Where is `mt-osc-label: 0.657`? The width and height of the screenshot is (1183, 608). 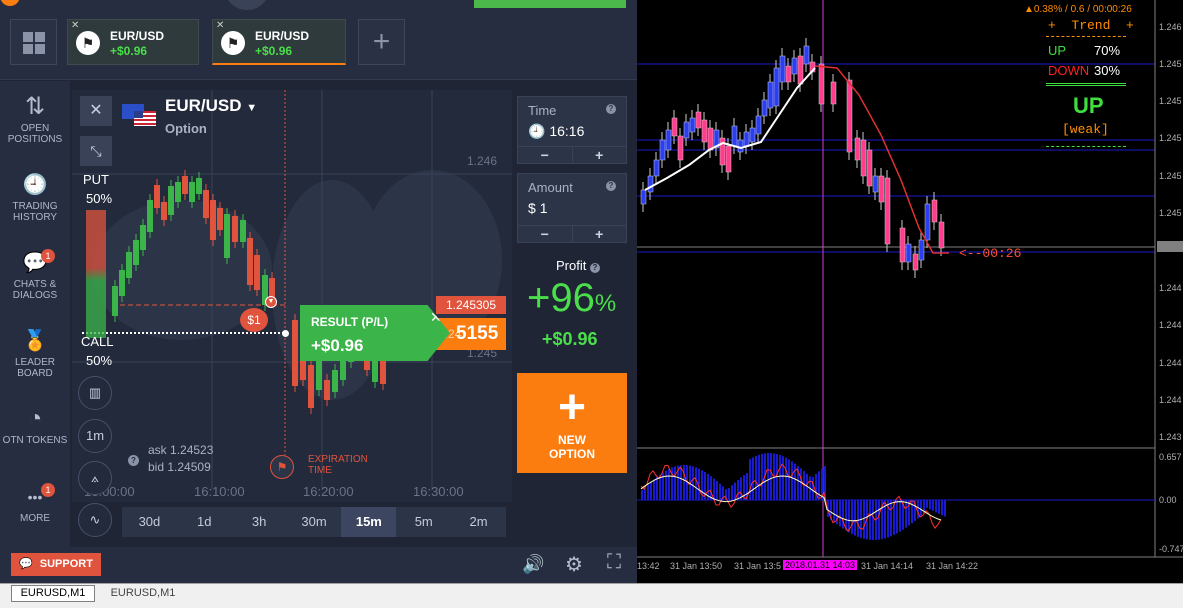
mt-osc-label: 0.657 is located at coordinates (1170, 457).